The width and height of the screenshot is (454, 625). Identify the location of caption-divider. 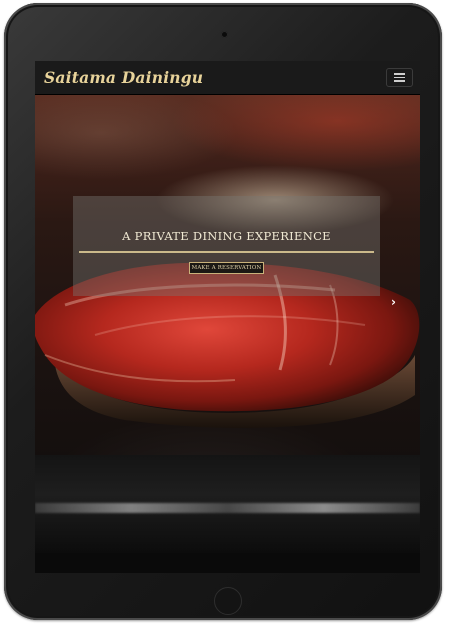
(226, 252).